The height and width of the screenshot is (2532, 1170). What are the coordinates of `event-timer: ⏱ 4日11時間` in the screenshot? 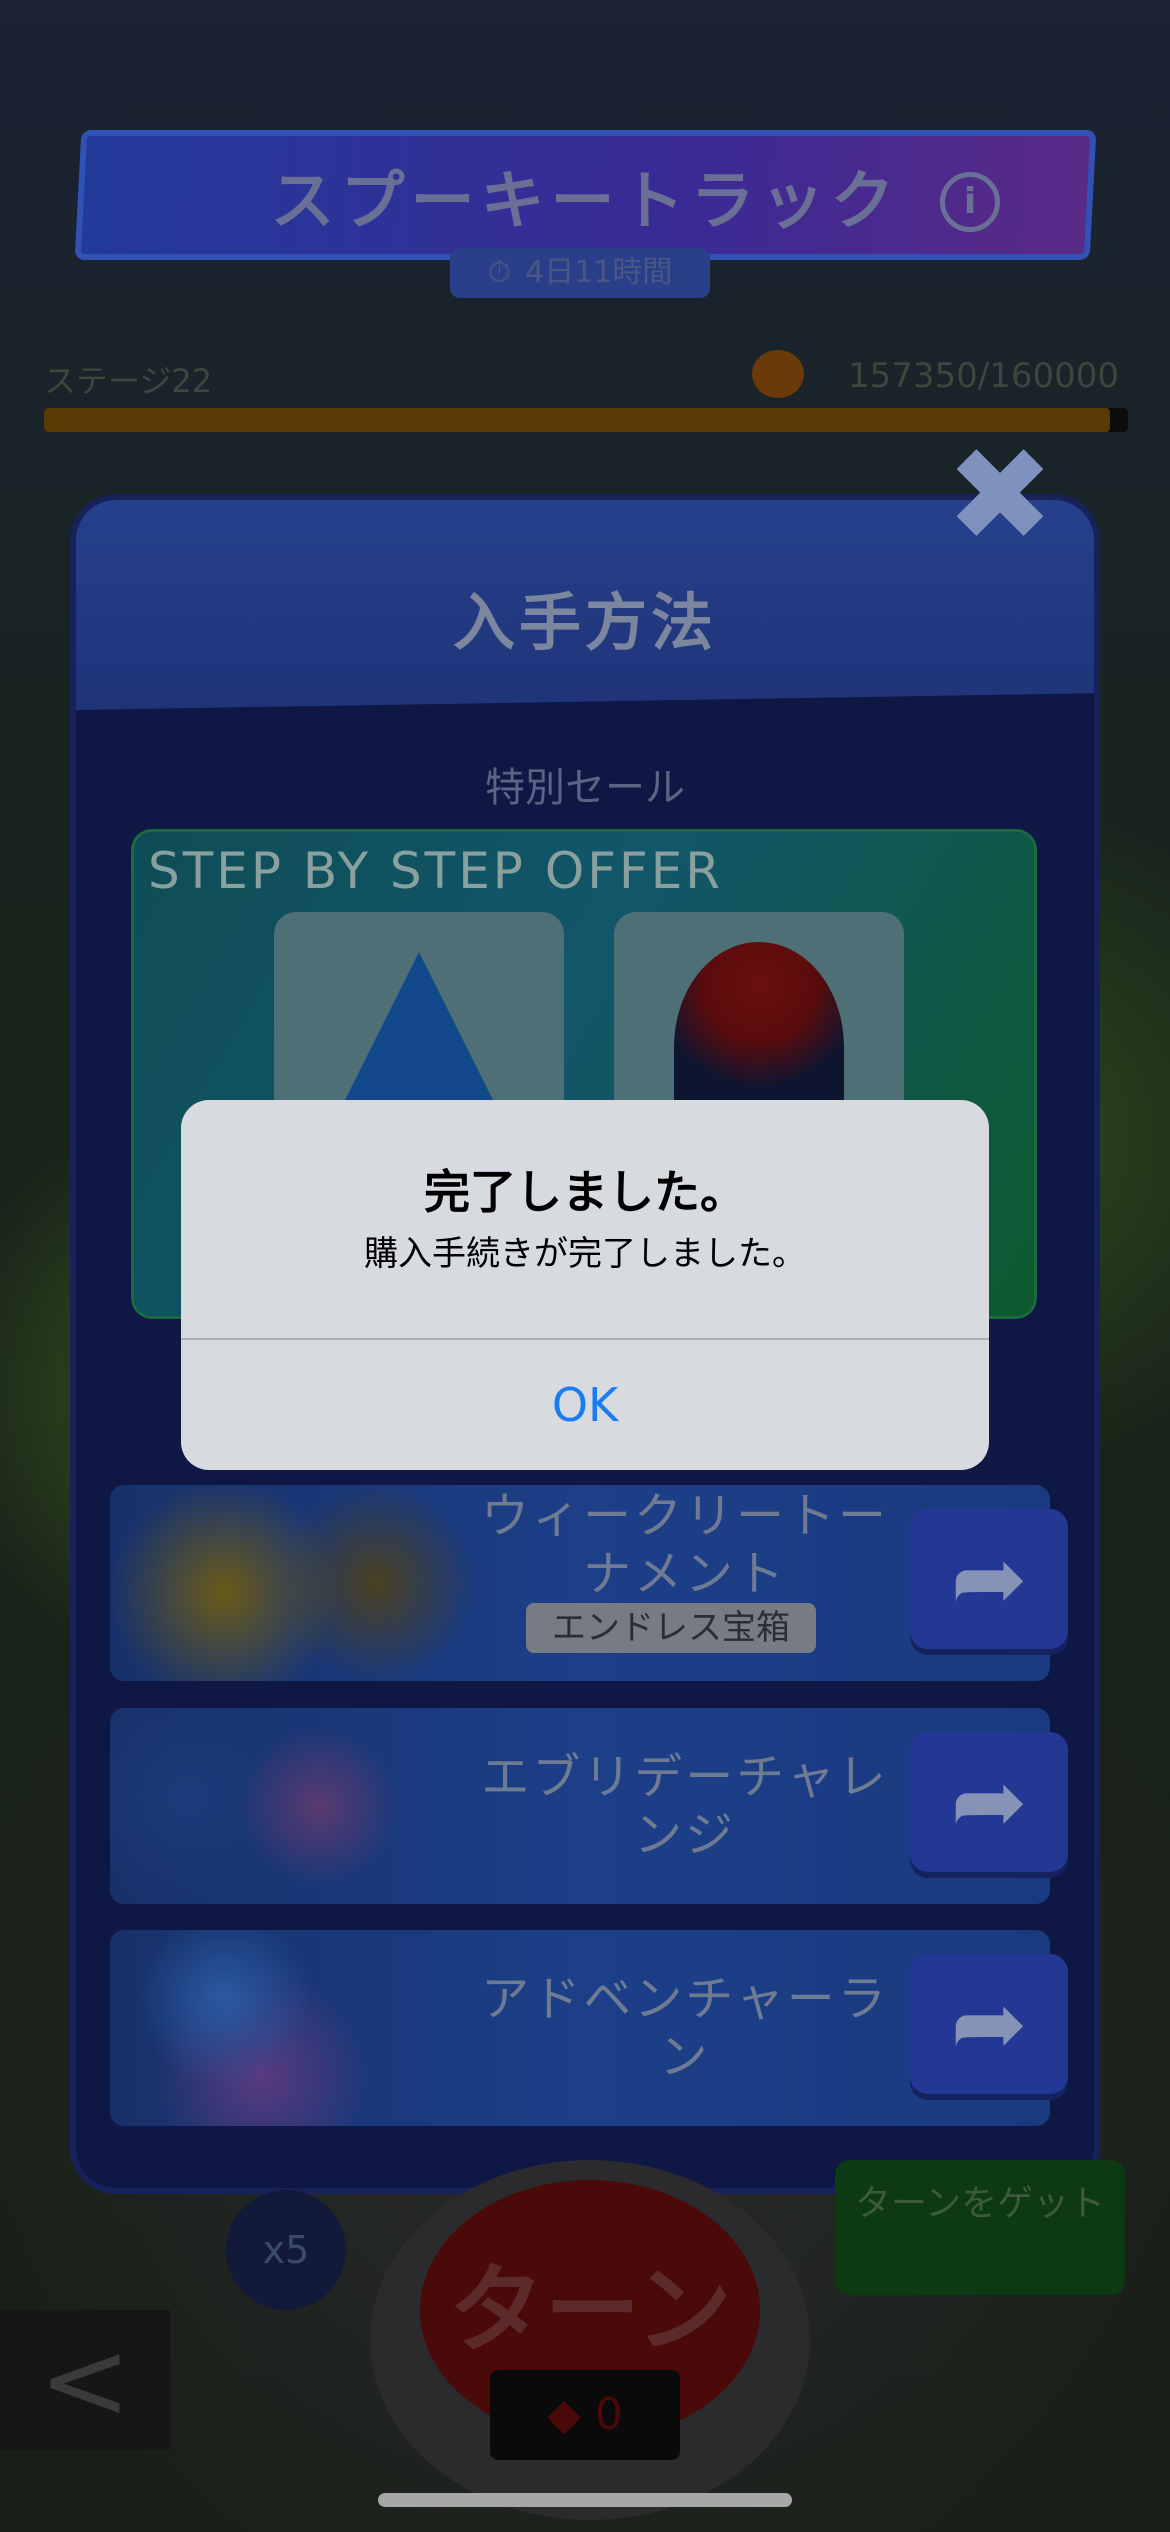 It's located at (580, 273).